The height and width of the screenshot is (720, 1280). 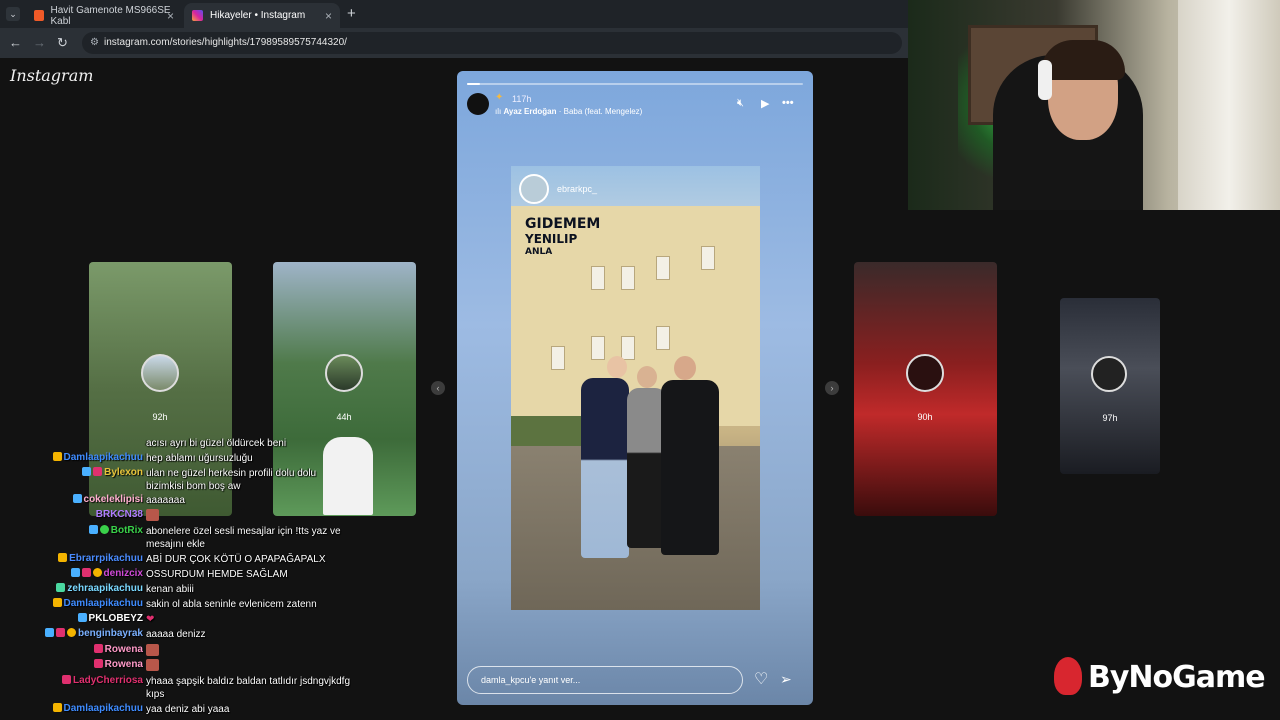 I want to click on chat-message: mesajını ekle, so click(x=175, y=544).